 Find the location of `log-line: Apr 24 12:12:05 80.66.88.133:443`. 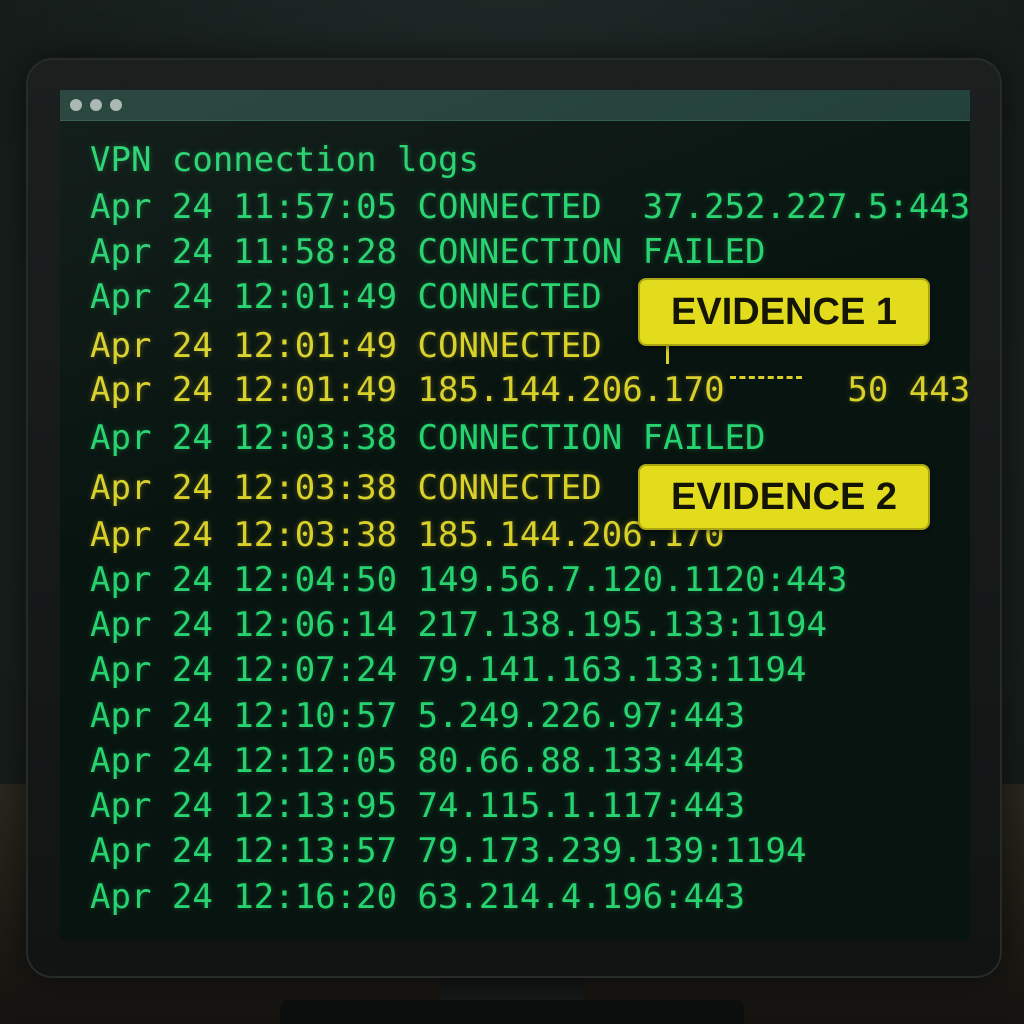

log-line: Apr 24 12:12:05 80.66.88.133:443 is located at coordinates (418, 761).